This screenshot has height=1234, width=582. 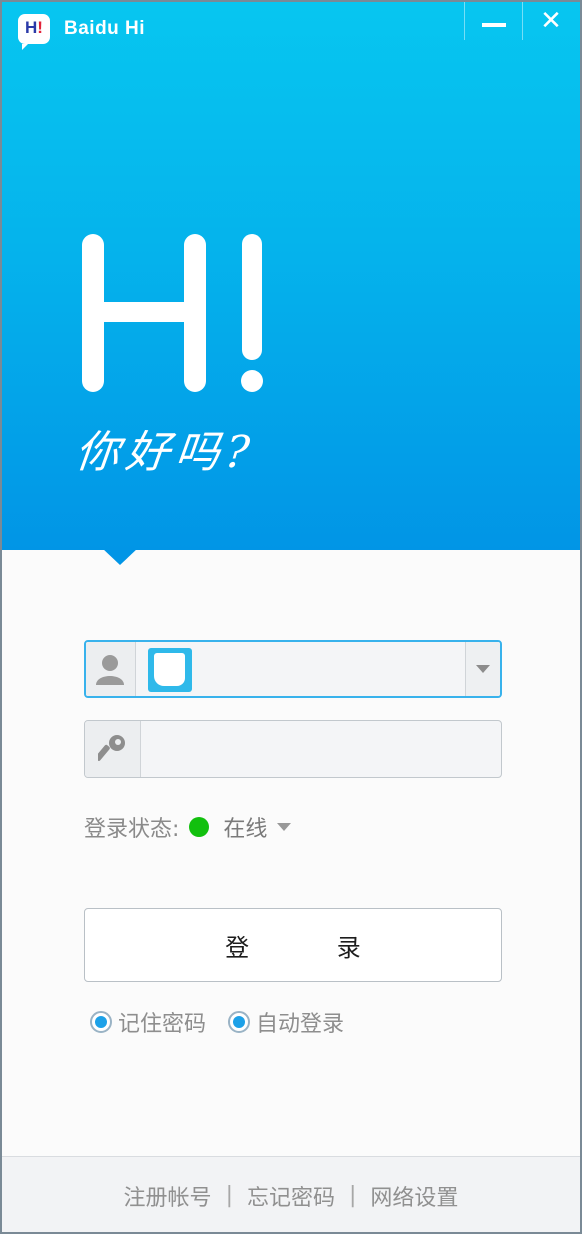 What do you see at coordinates (328, 669) in the screenshot?
I see `account-input` at bounding box center [328, 669].